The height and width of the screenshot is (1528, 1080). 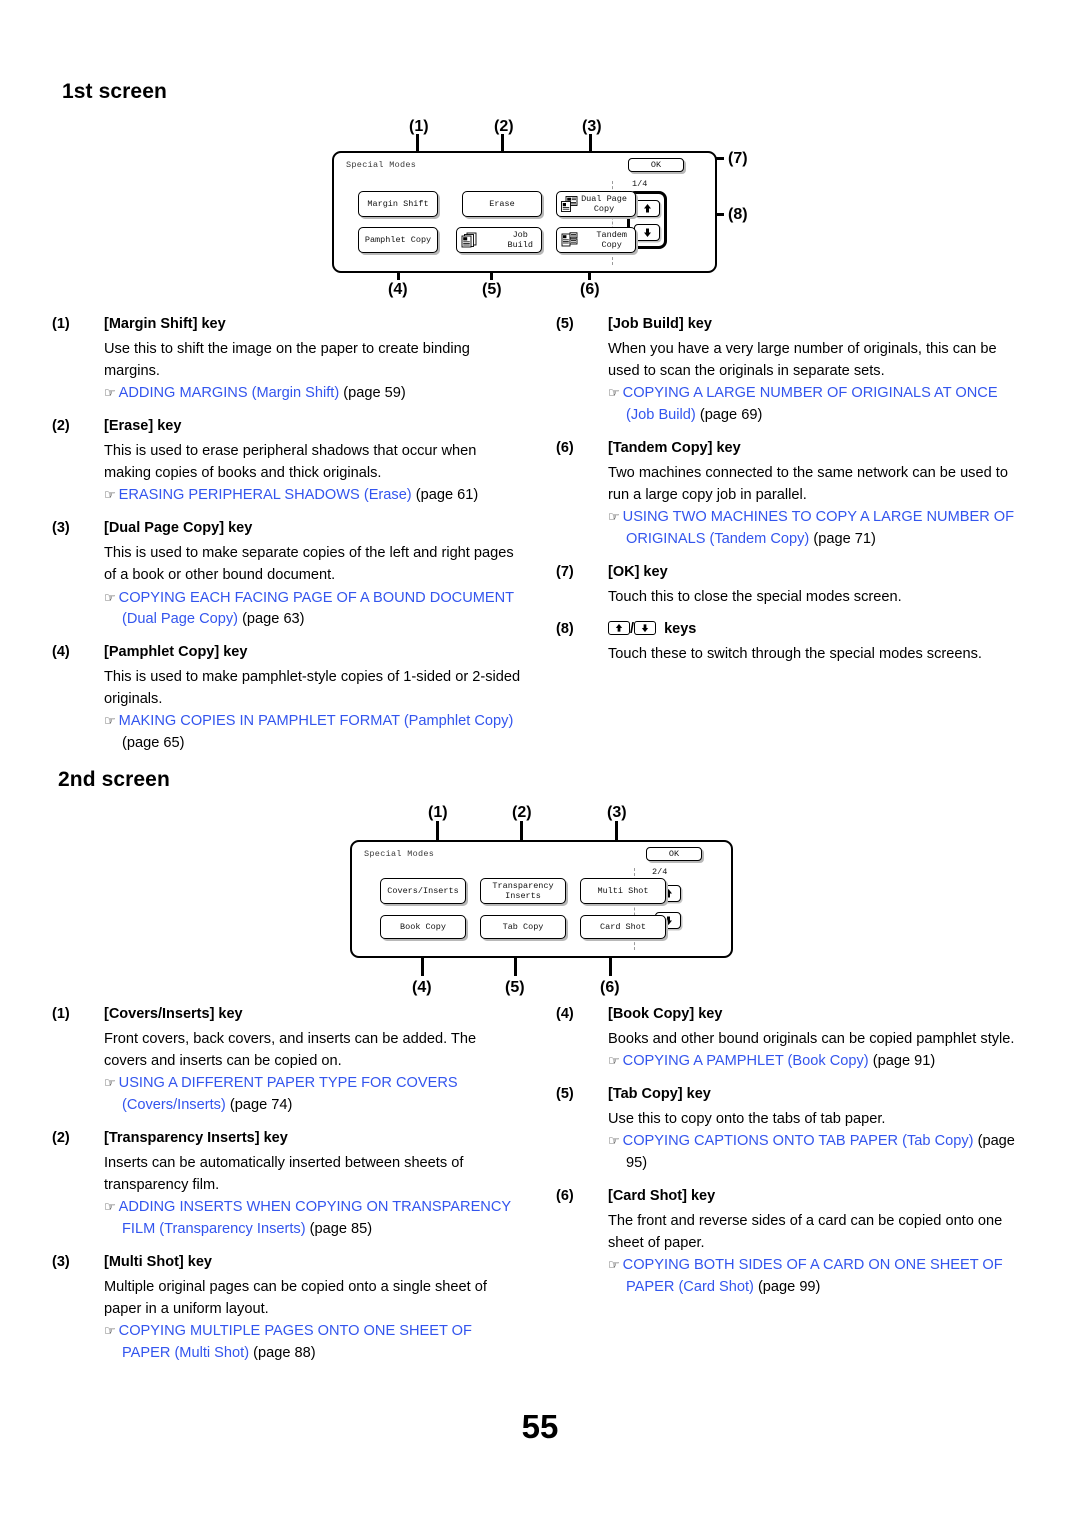 I want to click on entry-title: [Multi Shot] key, so click(x=158, y=1261).